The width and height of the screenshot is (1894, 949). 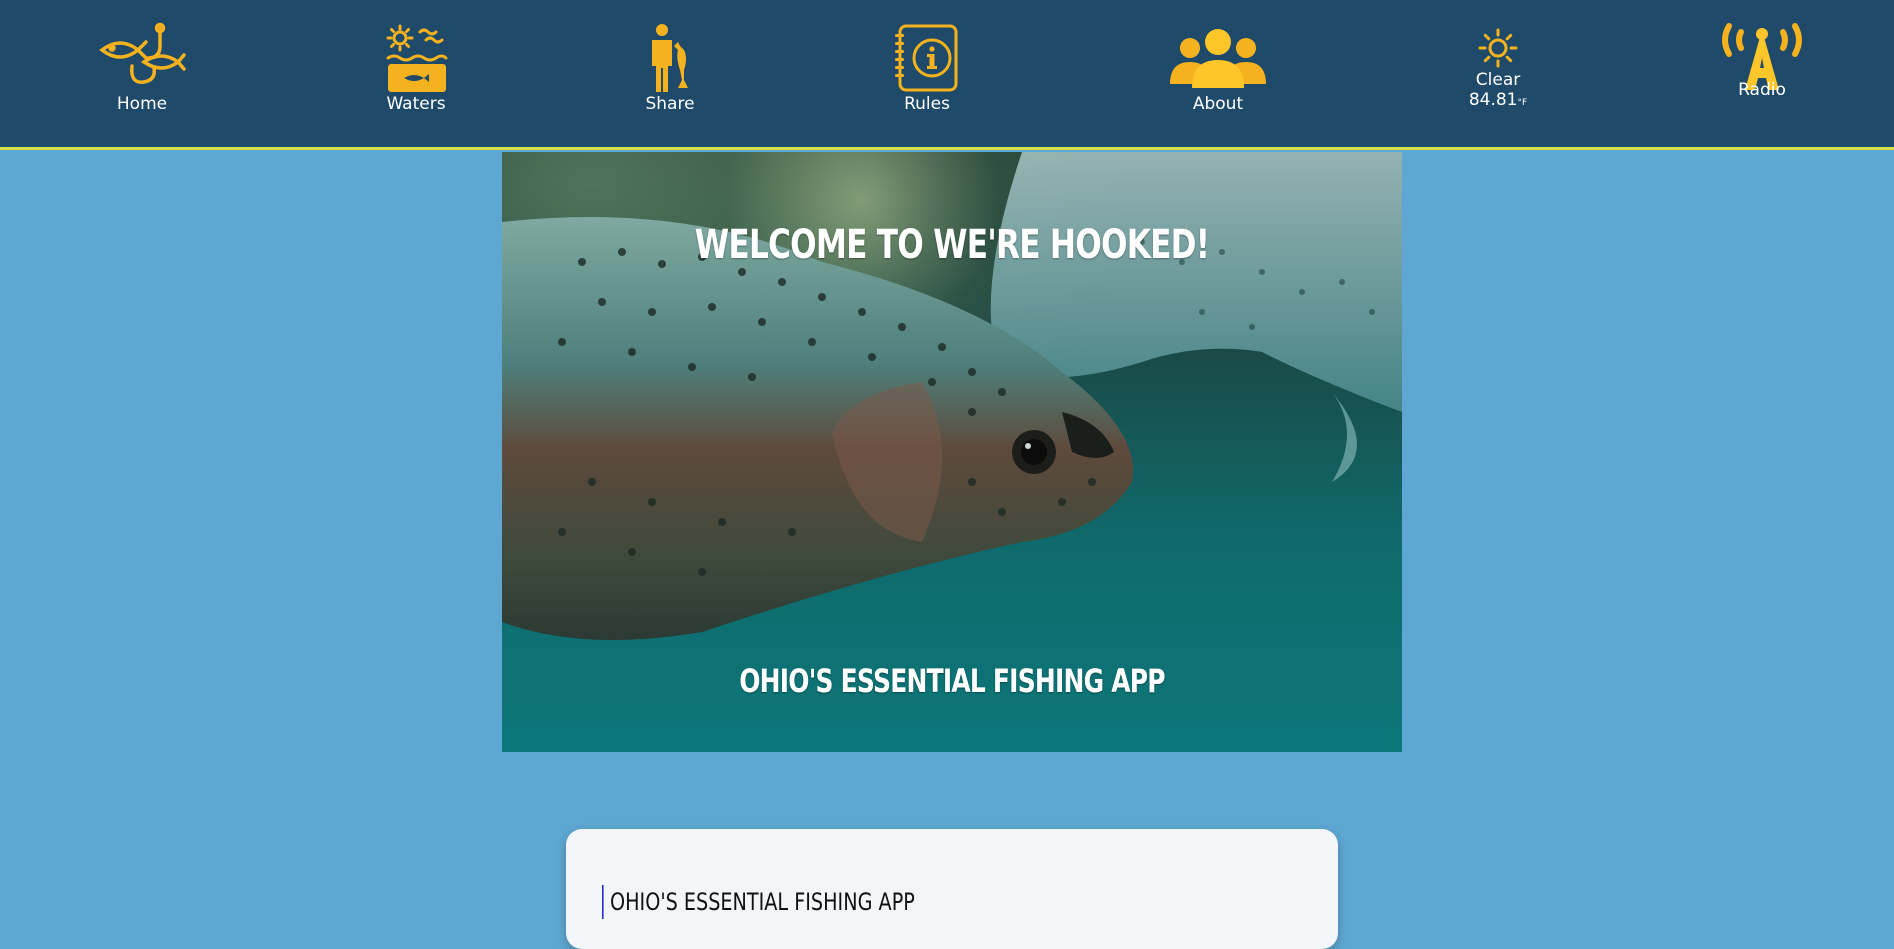 I want to click on weather-temperature: 84.81°F, so click(x=1498, y=100).